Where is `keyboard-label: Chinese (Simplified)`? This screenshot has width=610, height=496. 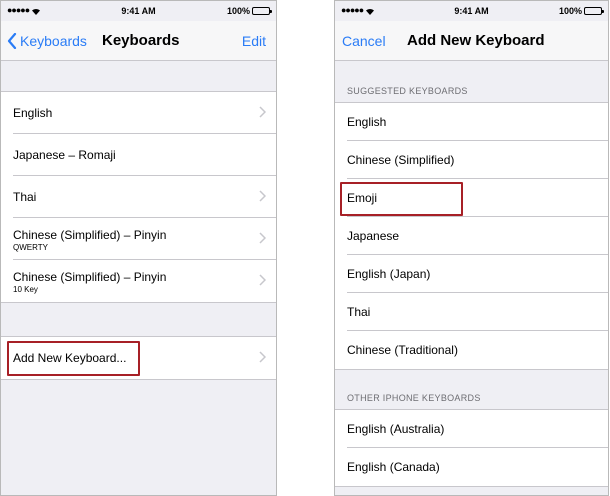
keyboard-label: Chinese (Simplified) is located at coordinates (401, 160).